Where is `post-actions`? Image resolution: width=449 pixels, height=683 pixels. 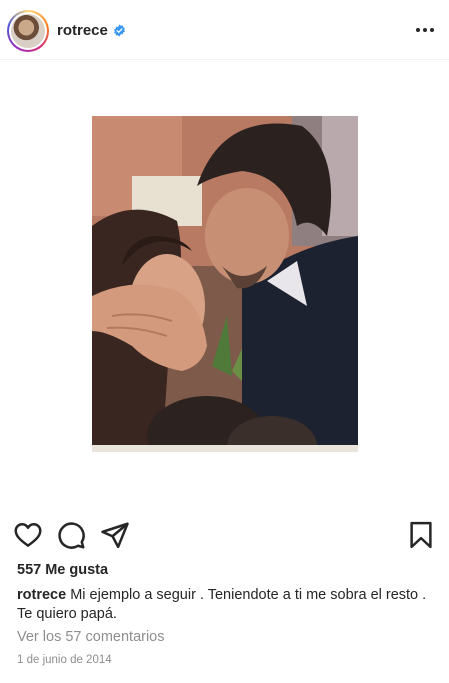
post-actions is located at coordinates (224, 537).